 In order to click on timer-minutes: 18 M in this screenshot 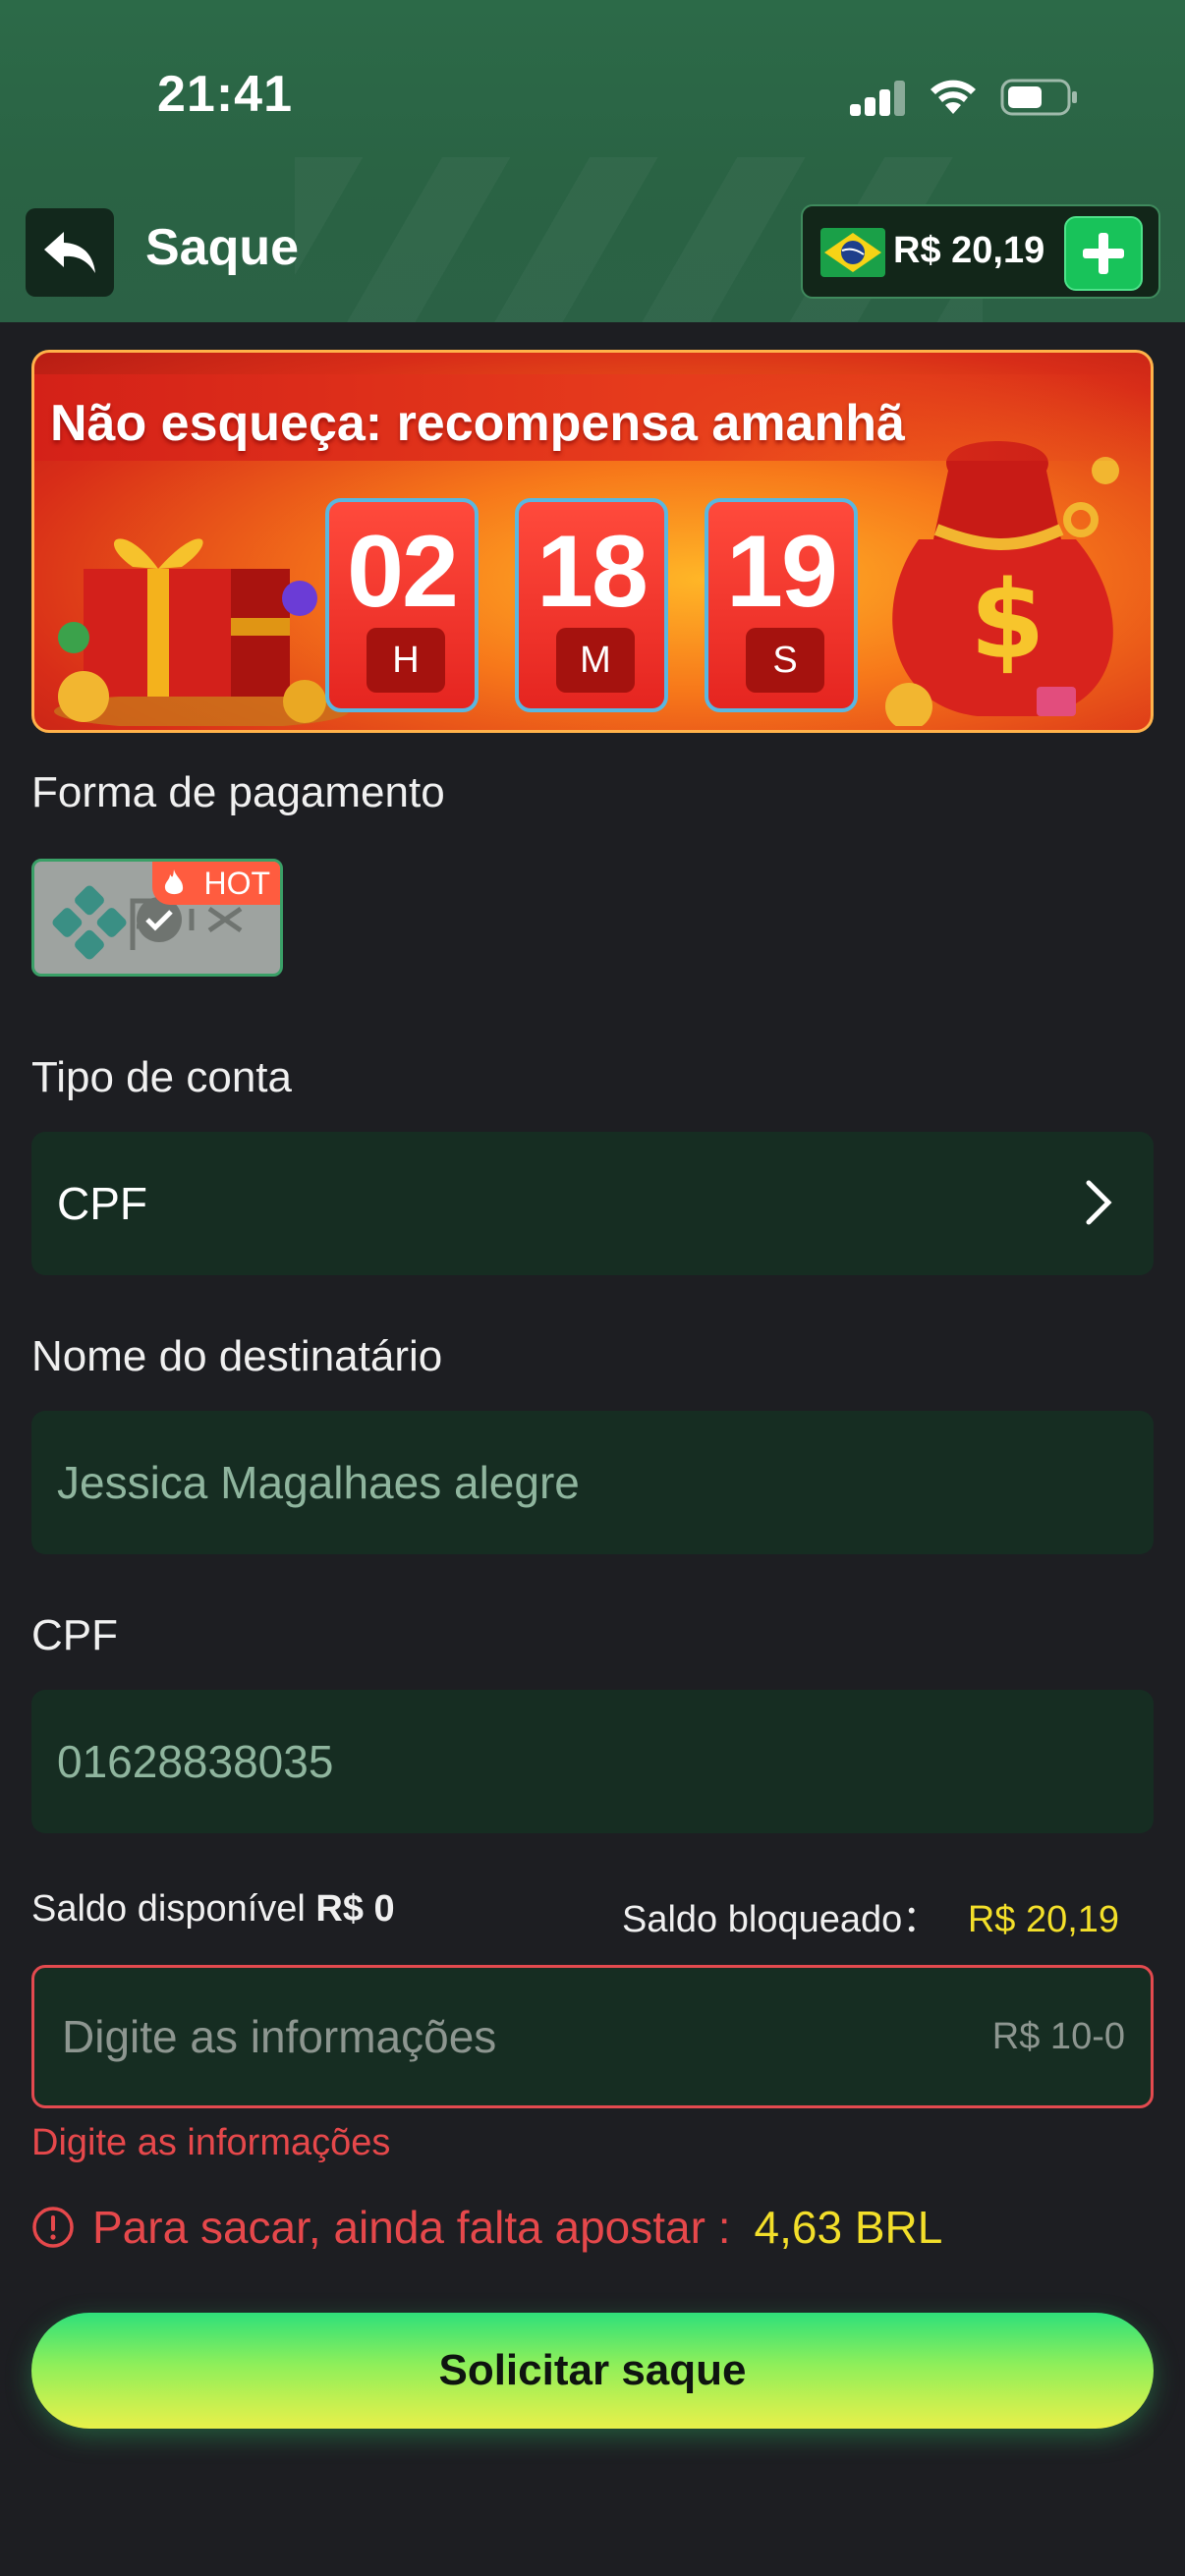, I will do `click(592, 605)`.